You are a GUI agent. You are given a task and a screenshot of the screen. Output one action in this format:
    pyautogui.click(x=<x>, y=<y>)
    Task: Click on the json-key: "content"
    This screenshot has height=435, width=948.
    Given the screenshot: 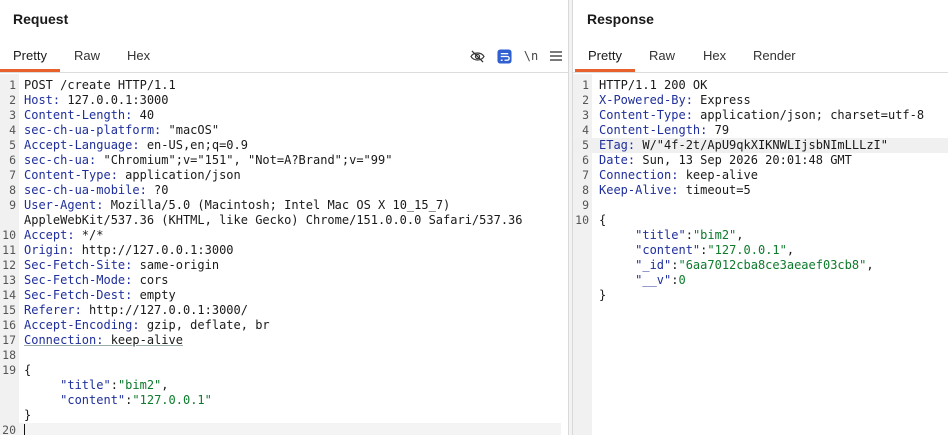 What is the action you would take?
    pyautogui.click(x=668, y=250)
    